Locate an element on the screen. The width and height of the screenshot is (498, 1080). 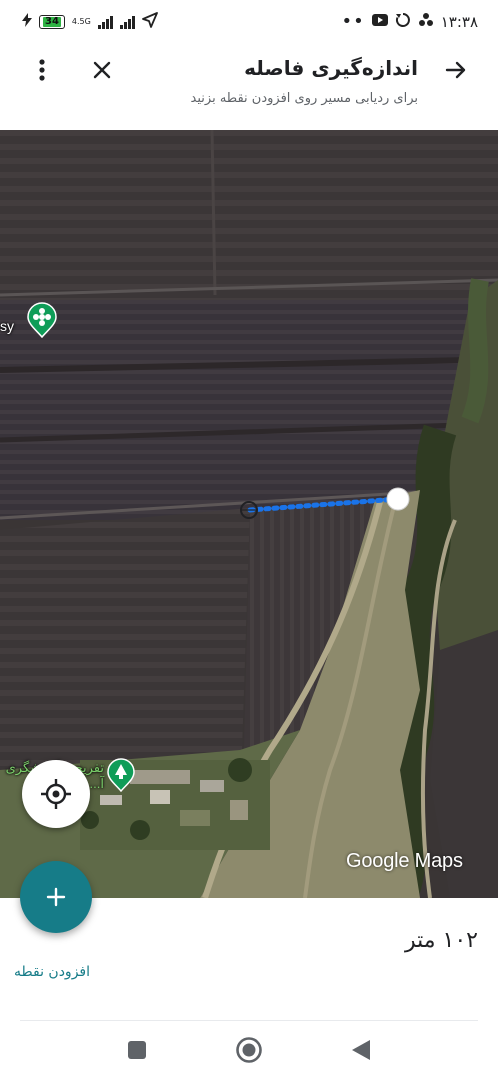
recents-button is located at coordinates (137, 1050).